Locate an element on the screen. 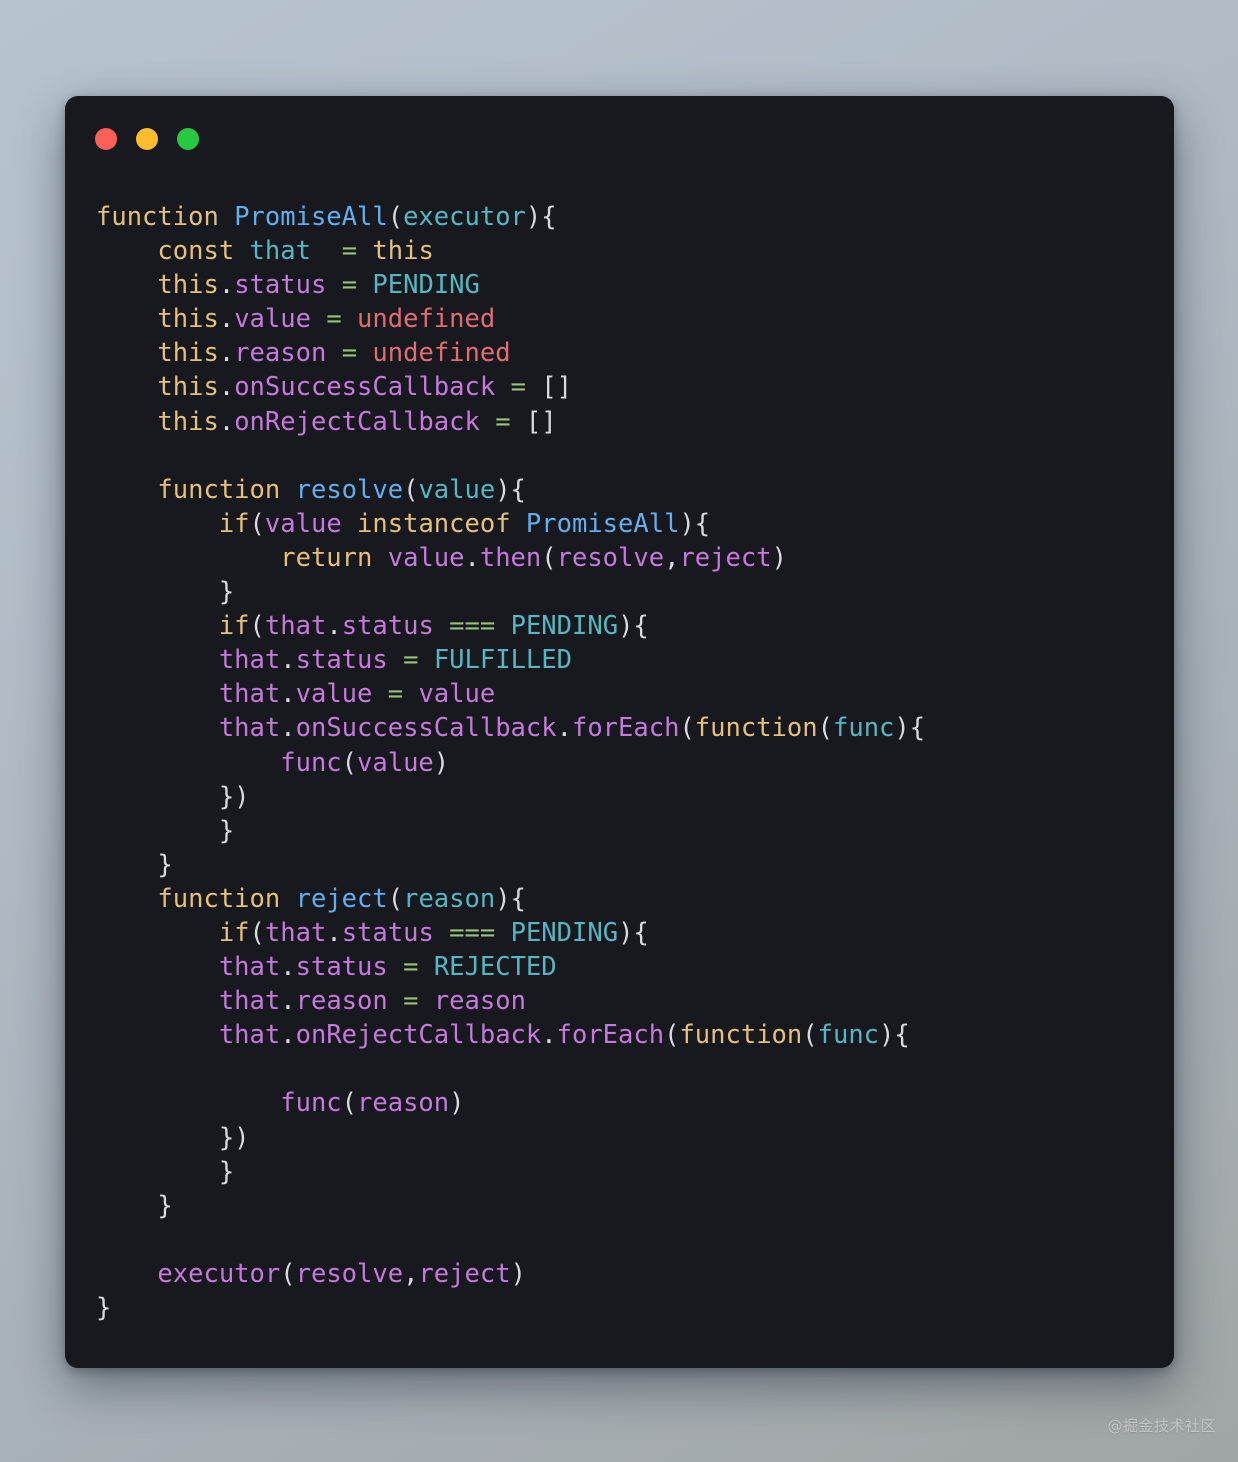 This screenshot has height=1462, width=1238. window-titlebar is located at coordinates (619, 139).